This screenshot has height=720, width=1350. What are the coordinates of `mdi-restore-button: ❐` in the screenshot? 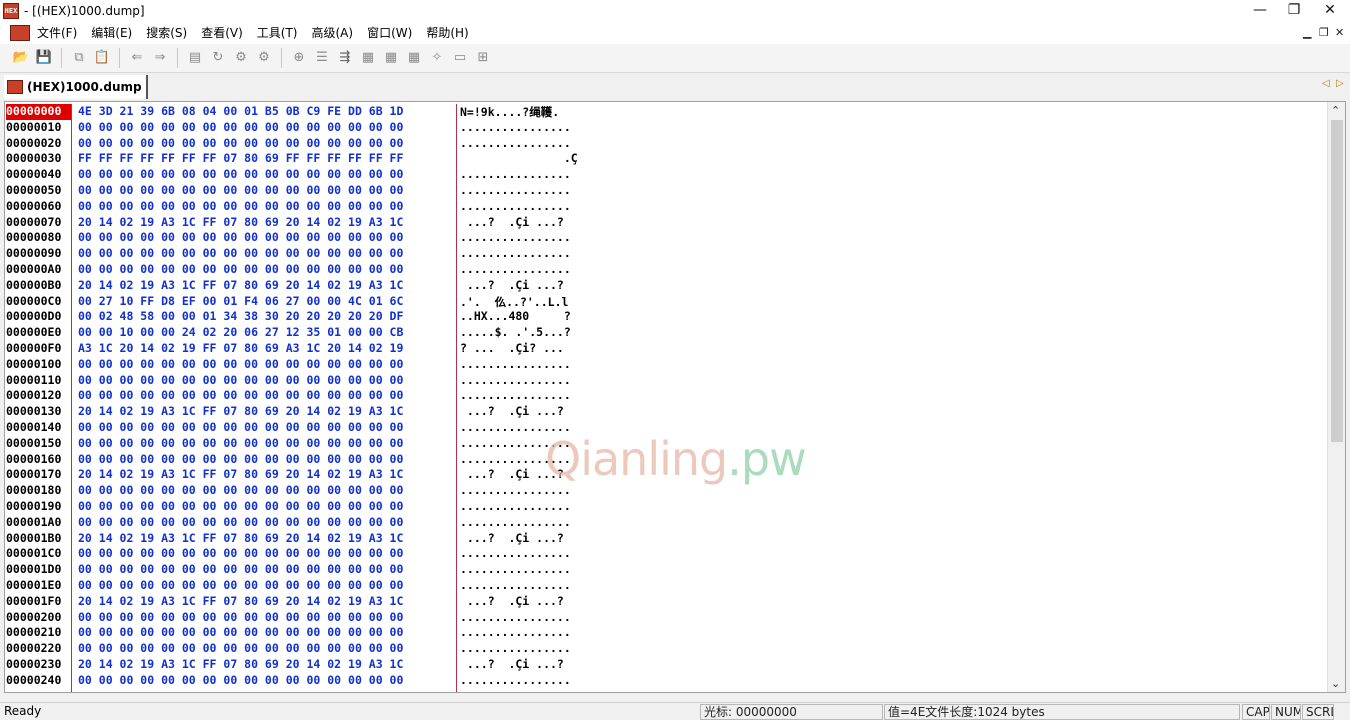 It's located at (1324, 32).